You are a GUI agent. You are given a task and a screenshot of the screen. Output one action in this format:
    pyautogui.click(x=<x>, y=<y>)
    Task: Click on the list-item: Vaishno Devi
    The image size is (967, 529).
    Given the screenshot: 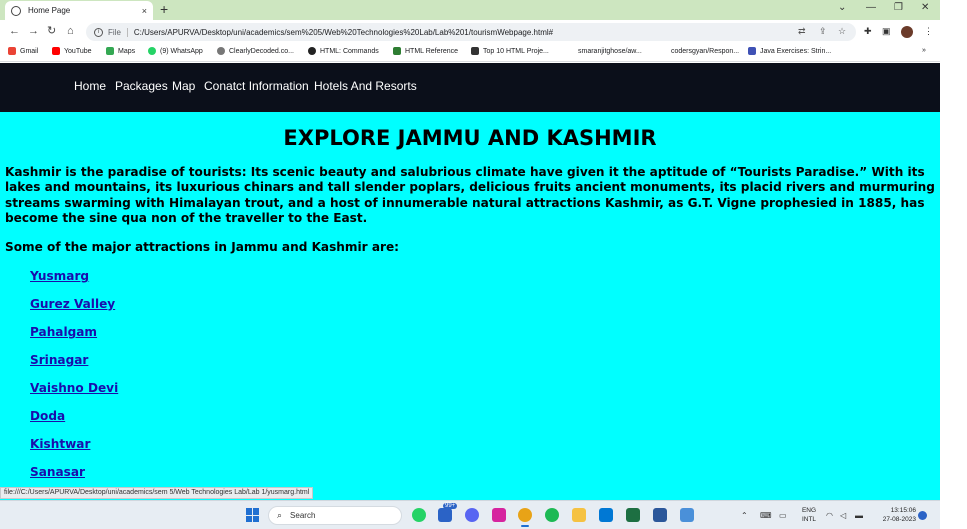 What is the action you would take?
    pyautogui.click(x=74, y=393)
    